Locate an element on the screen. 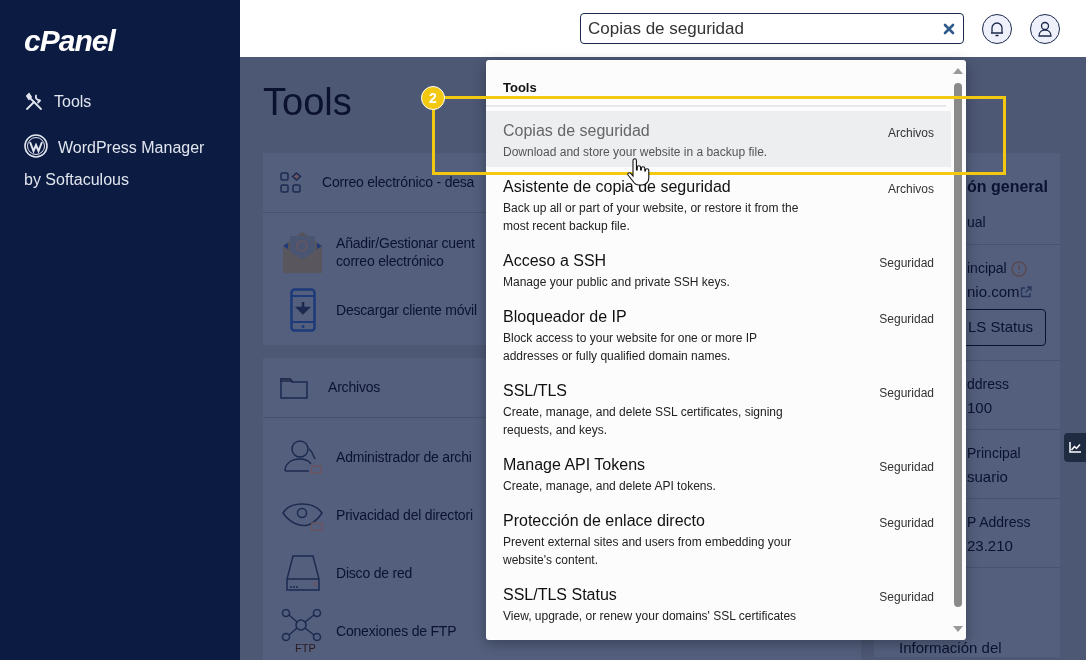 Image resolution: width=1086 pixels, height=660 pixels. sidebar-item: Tools is located at coordinates (124, 102).